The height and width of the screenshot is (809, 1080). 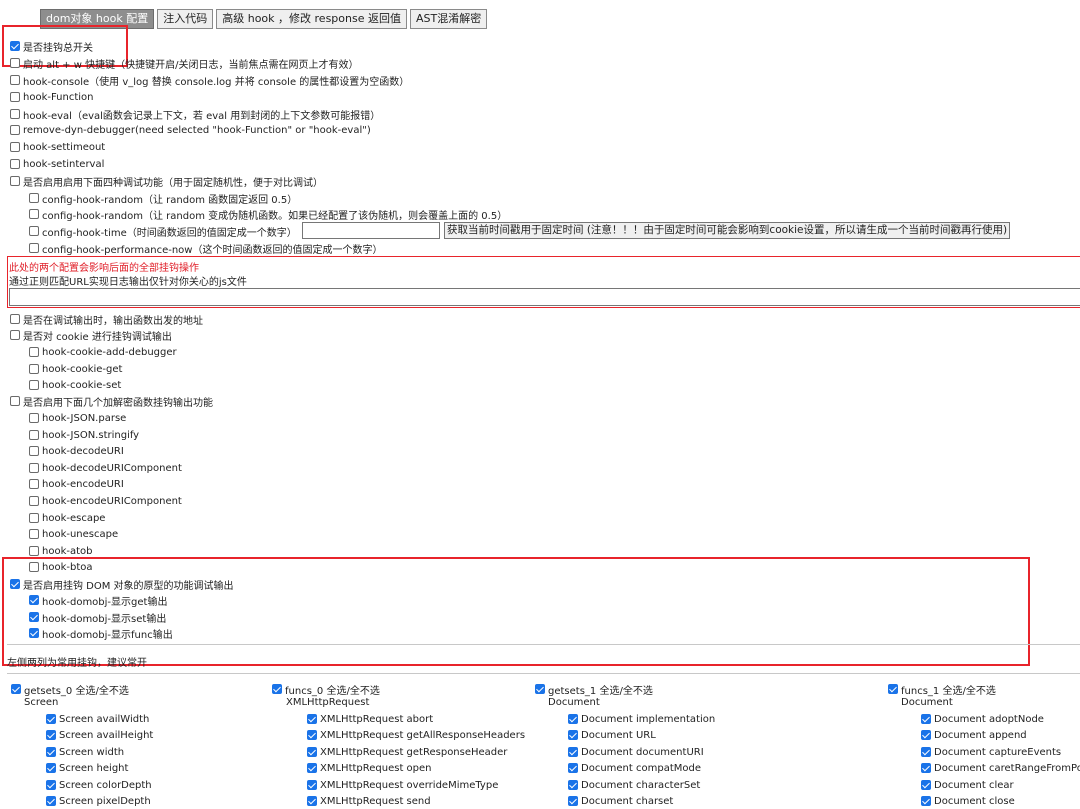 What do you see at coordinates (57, 164) in the screenshot?
I see `option-hook-setinterval: hook-setinterval` at bounding box center [57, 164].